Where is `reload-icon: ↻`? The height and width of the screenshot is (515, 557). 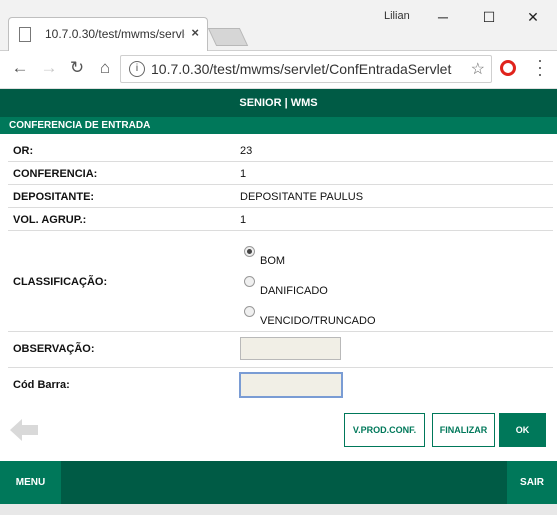
reload-icon: ↻ is located at coordinates (77, 68).